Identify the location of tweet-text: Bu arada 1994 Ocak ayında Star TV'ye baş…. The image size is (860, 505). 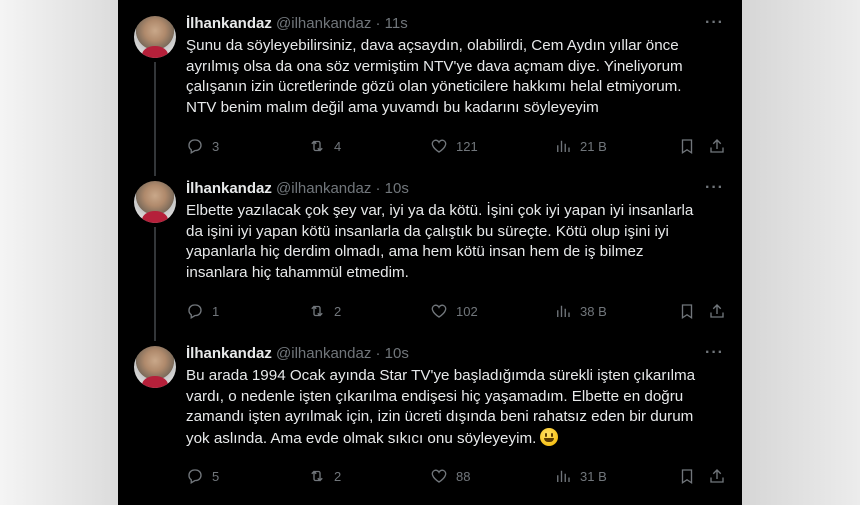
(456, 407).